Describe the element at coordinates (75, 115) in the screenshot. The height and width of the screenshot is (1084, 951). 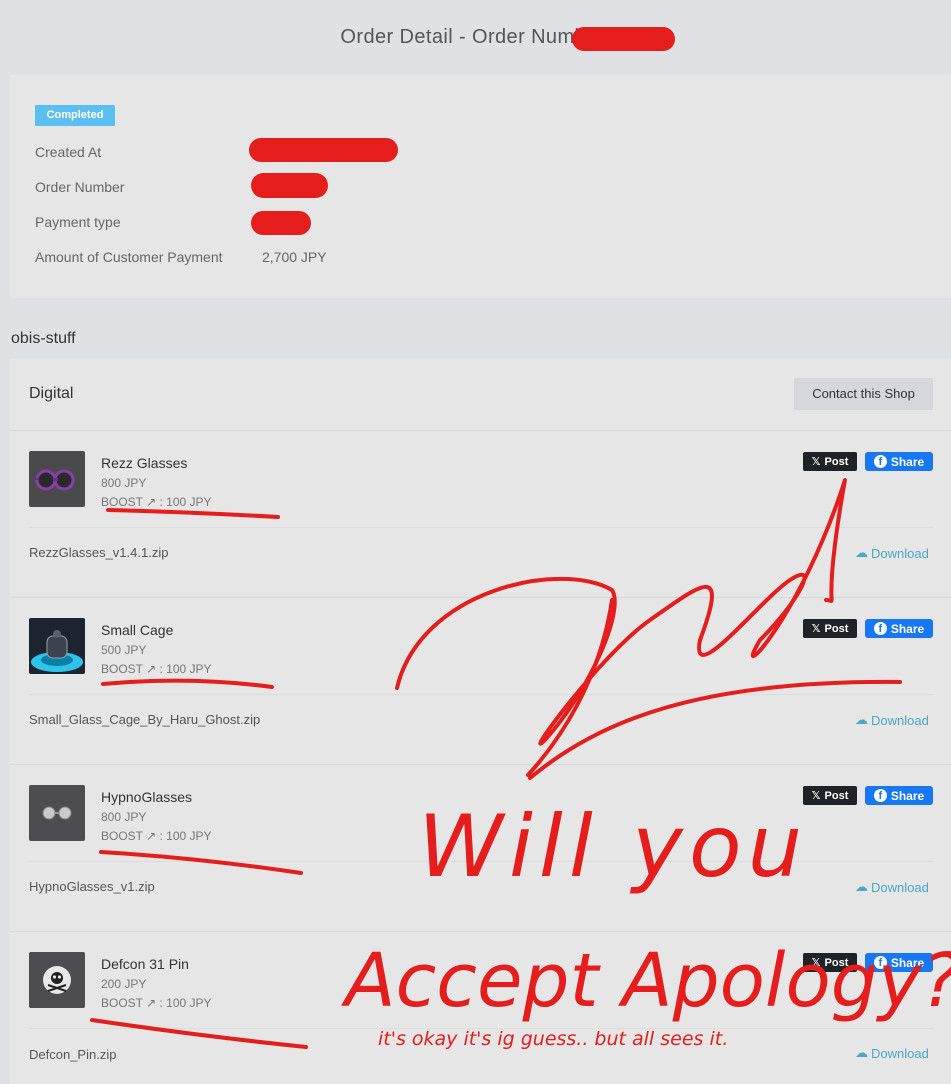
I see `status-badge: Completed` at that location.